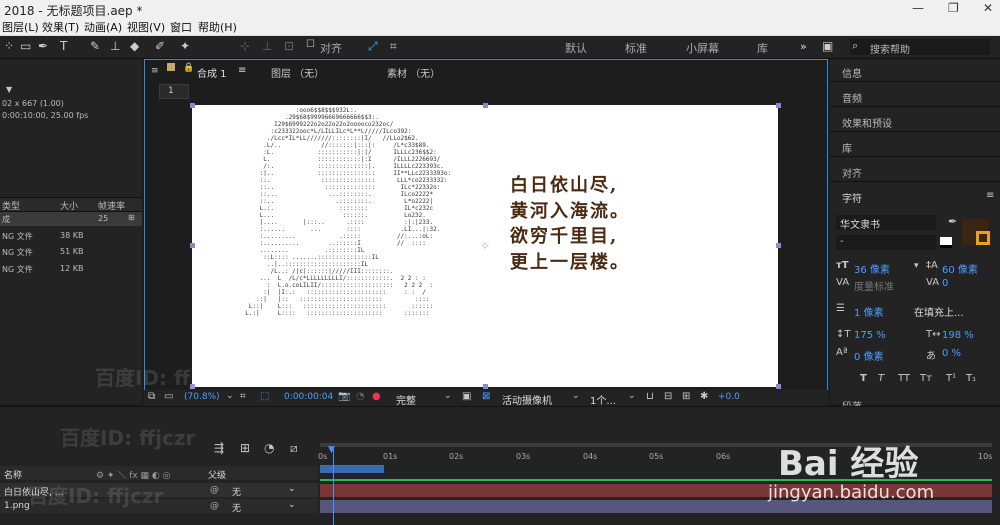  Describe the element at coordinates (63, 46) in the screenshot. I see `text-tool-icon: T` at that location.